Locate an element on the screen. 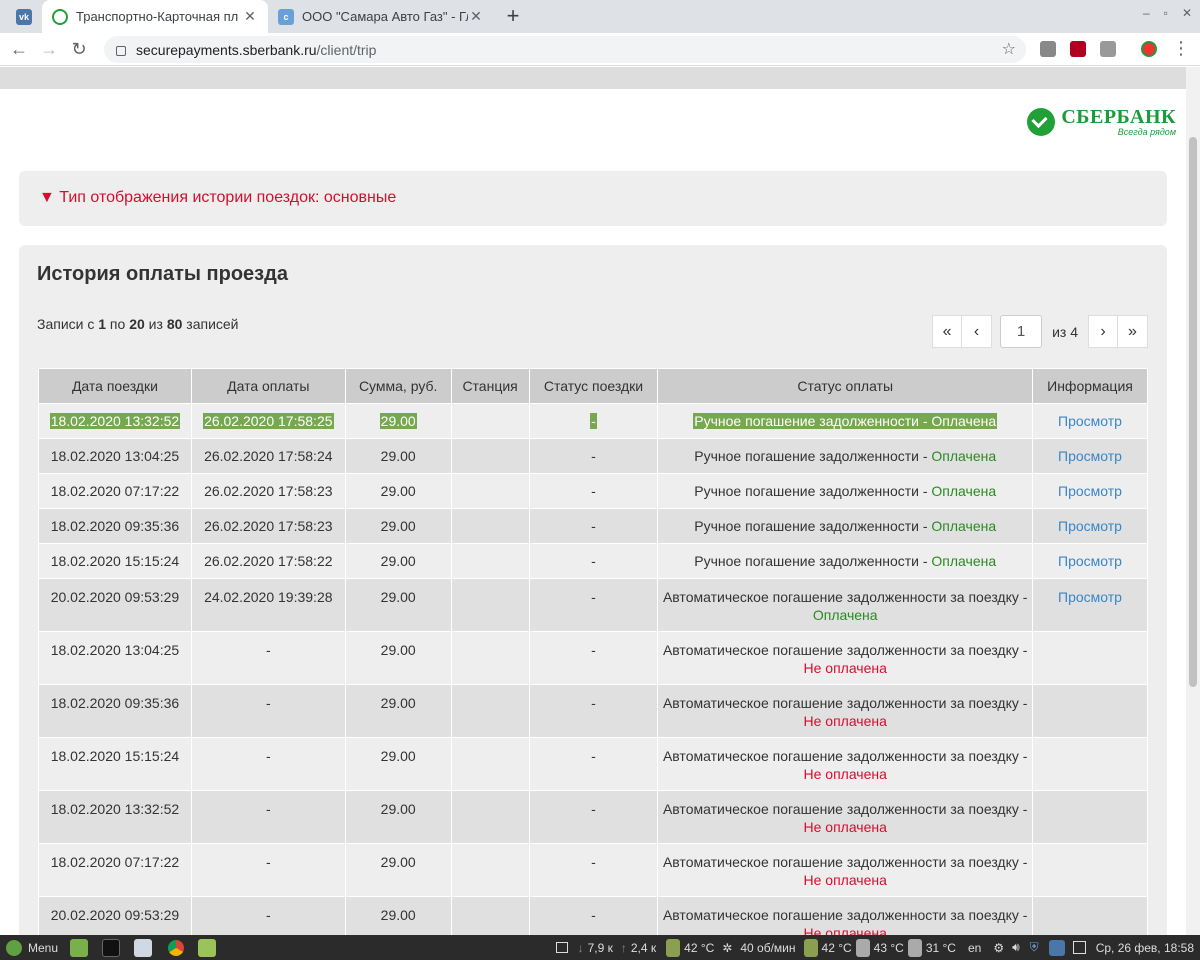  keyboard-layout: en is located at coordinates (974, 948).